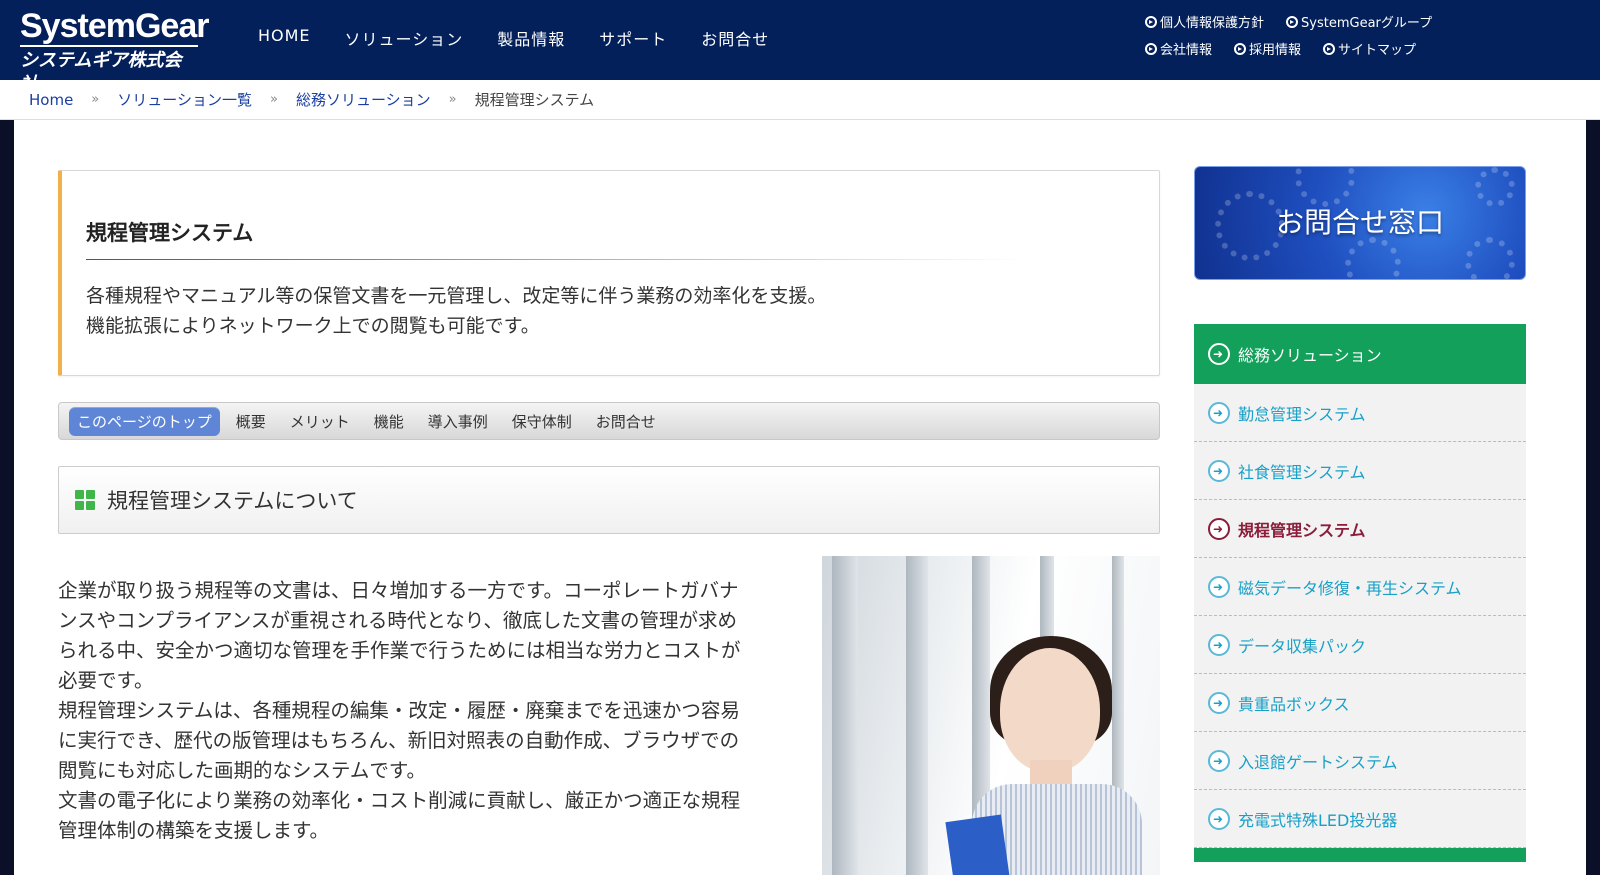 The width and height of the screenshot is (1600, 875). What do you see at coordinates (51, 100) in the screenshot?
I see `breadcrumb-home: Home` at bounding box center [51, 100].